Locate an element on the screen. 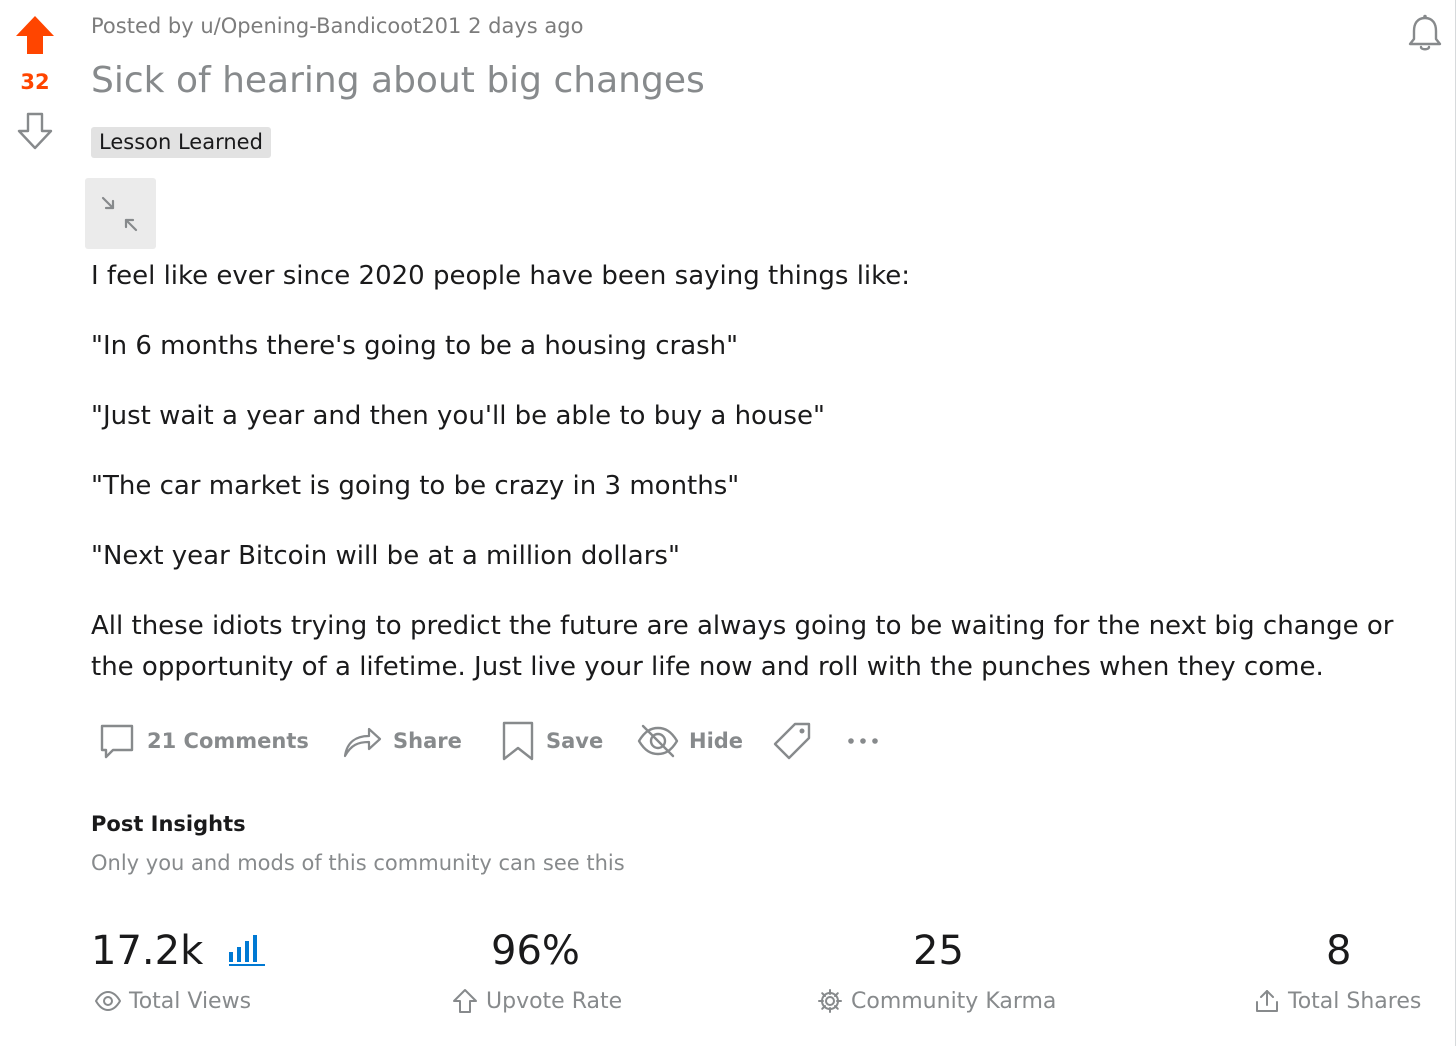 The width and height of the screenshot is (1456, 1046). author-link: u/Opening-Bandicoot201 is located at coordinates (330, 26).